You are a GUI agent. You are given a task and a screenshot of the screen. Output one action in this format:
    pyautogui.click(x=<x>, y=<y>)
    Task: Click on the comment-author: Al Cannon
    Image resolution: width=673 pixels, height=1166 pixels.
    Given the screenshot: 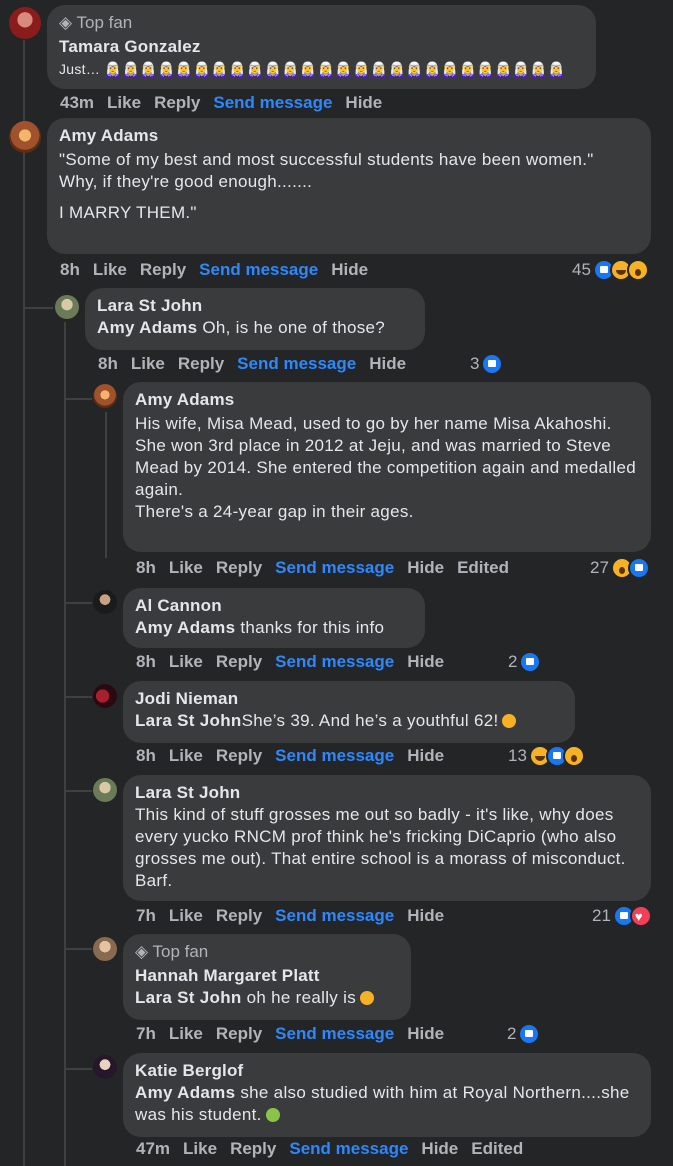 What is the action you would take?
    pyautogui.click(x=274, y=606)
    